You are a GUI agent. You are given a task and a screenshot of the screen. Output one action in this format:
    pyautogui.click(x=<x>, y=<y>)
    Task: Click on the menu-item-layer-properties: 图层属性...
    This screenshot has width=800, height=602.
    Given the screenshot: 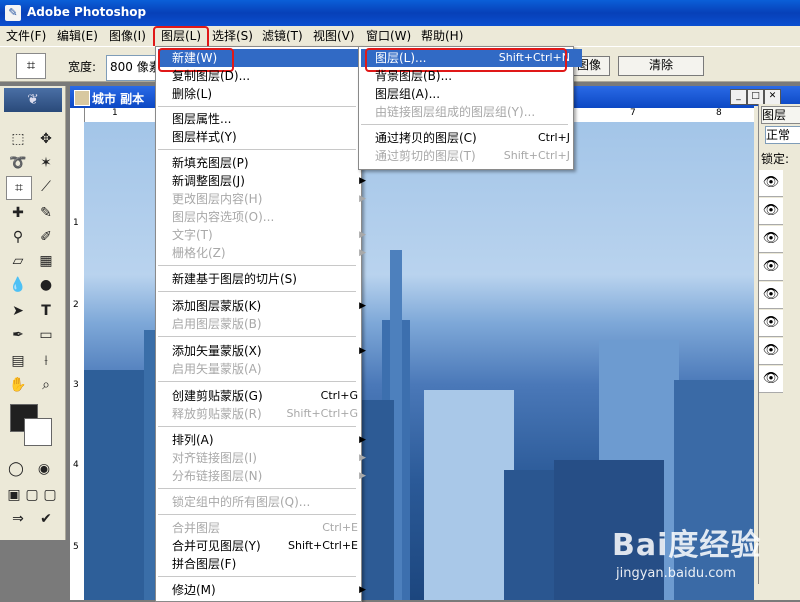 What is the action you would take?
    pyautogui.click(x=264, y=119)
    